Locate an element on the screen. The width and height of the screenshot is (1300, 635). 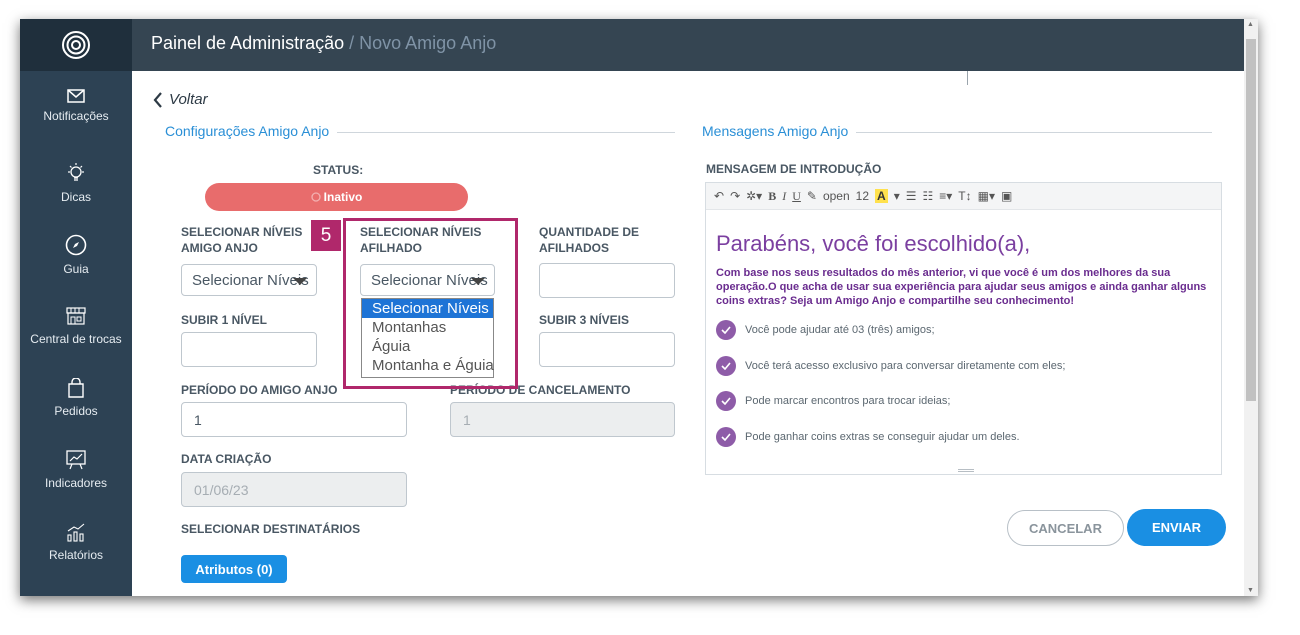
scrollbar-thumb is located at coordinates (1251, 220).